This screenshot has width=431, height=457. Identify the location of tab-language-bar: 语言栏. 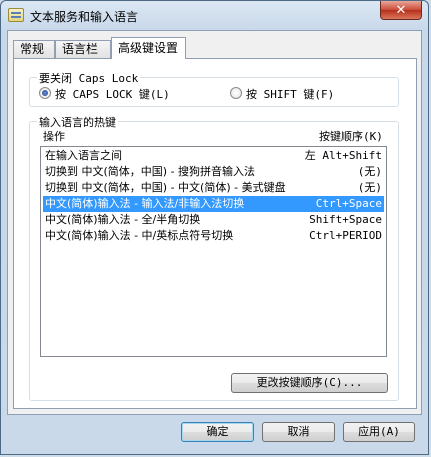
(83, 49).